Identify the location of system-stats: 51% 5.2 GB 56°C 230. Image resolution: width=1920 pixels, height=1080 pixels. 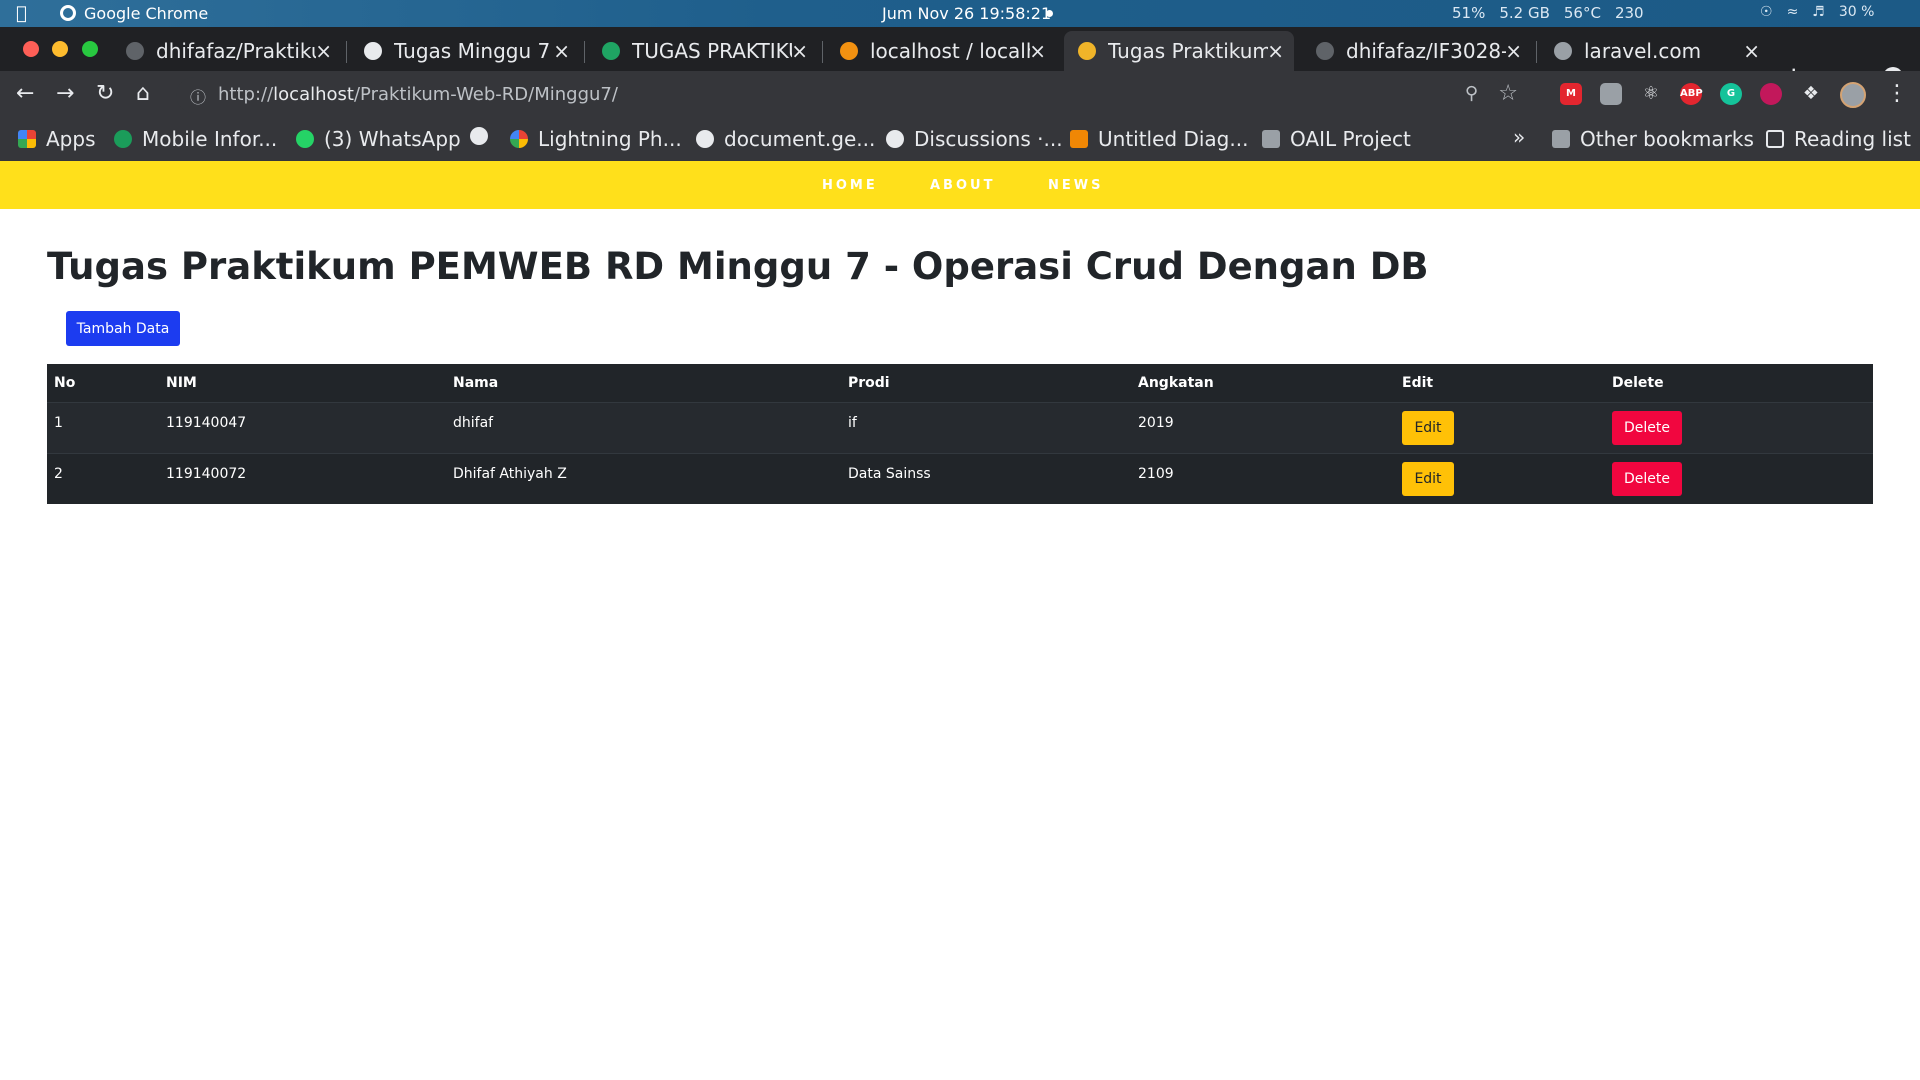
(1548, 13).